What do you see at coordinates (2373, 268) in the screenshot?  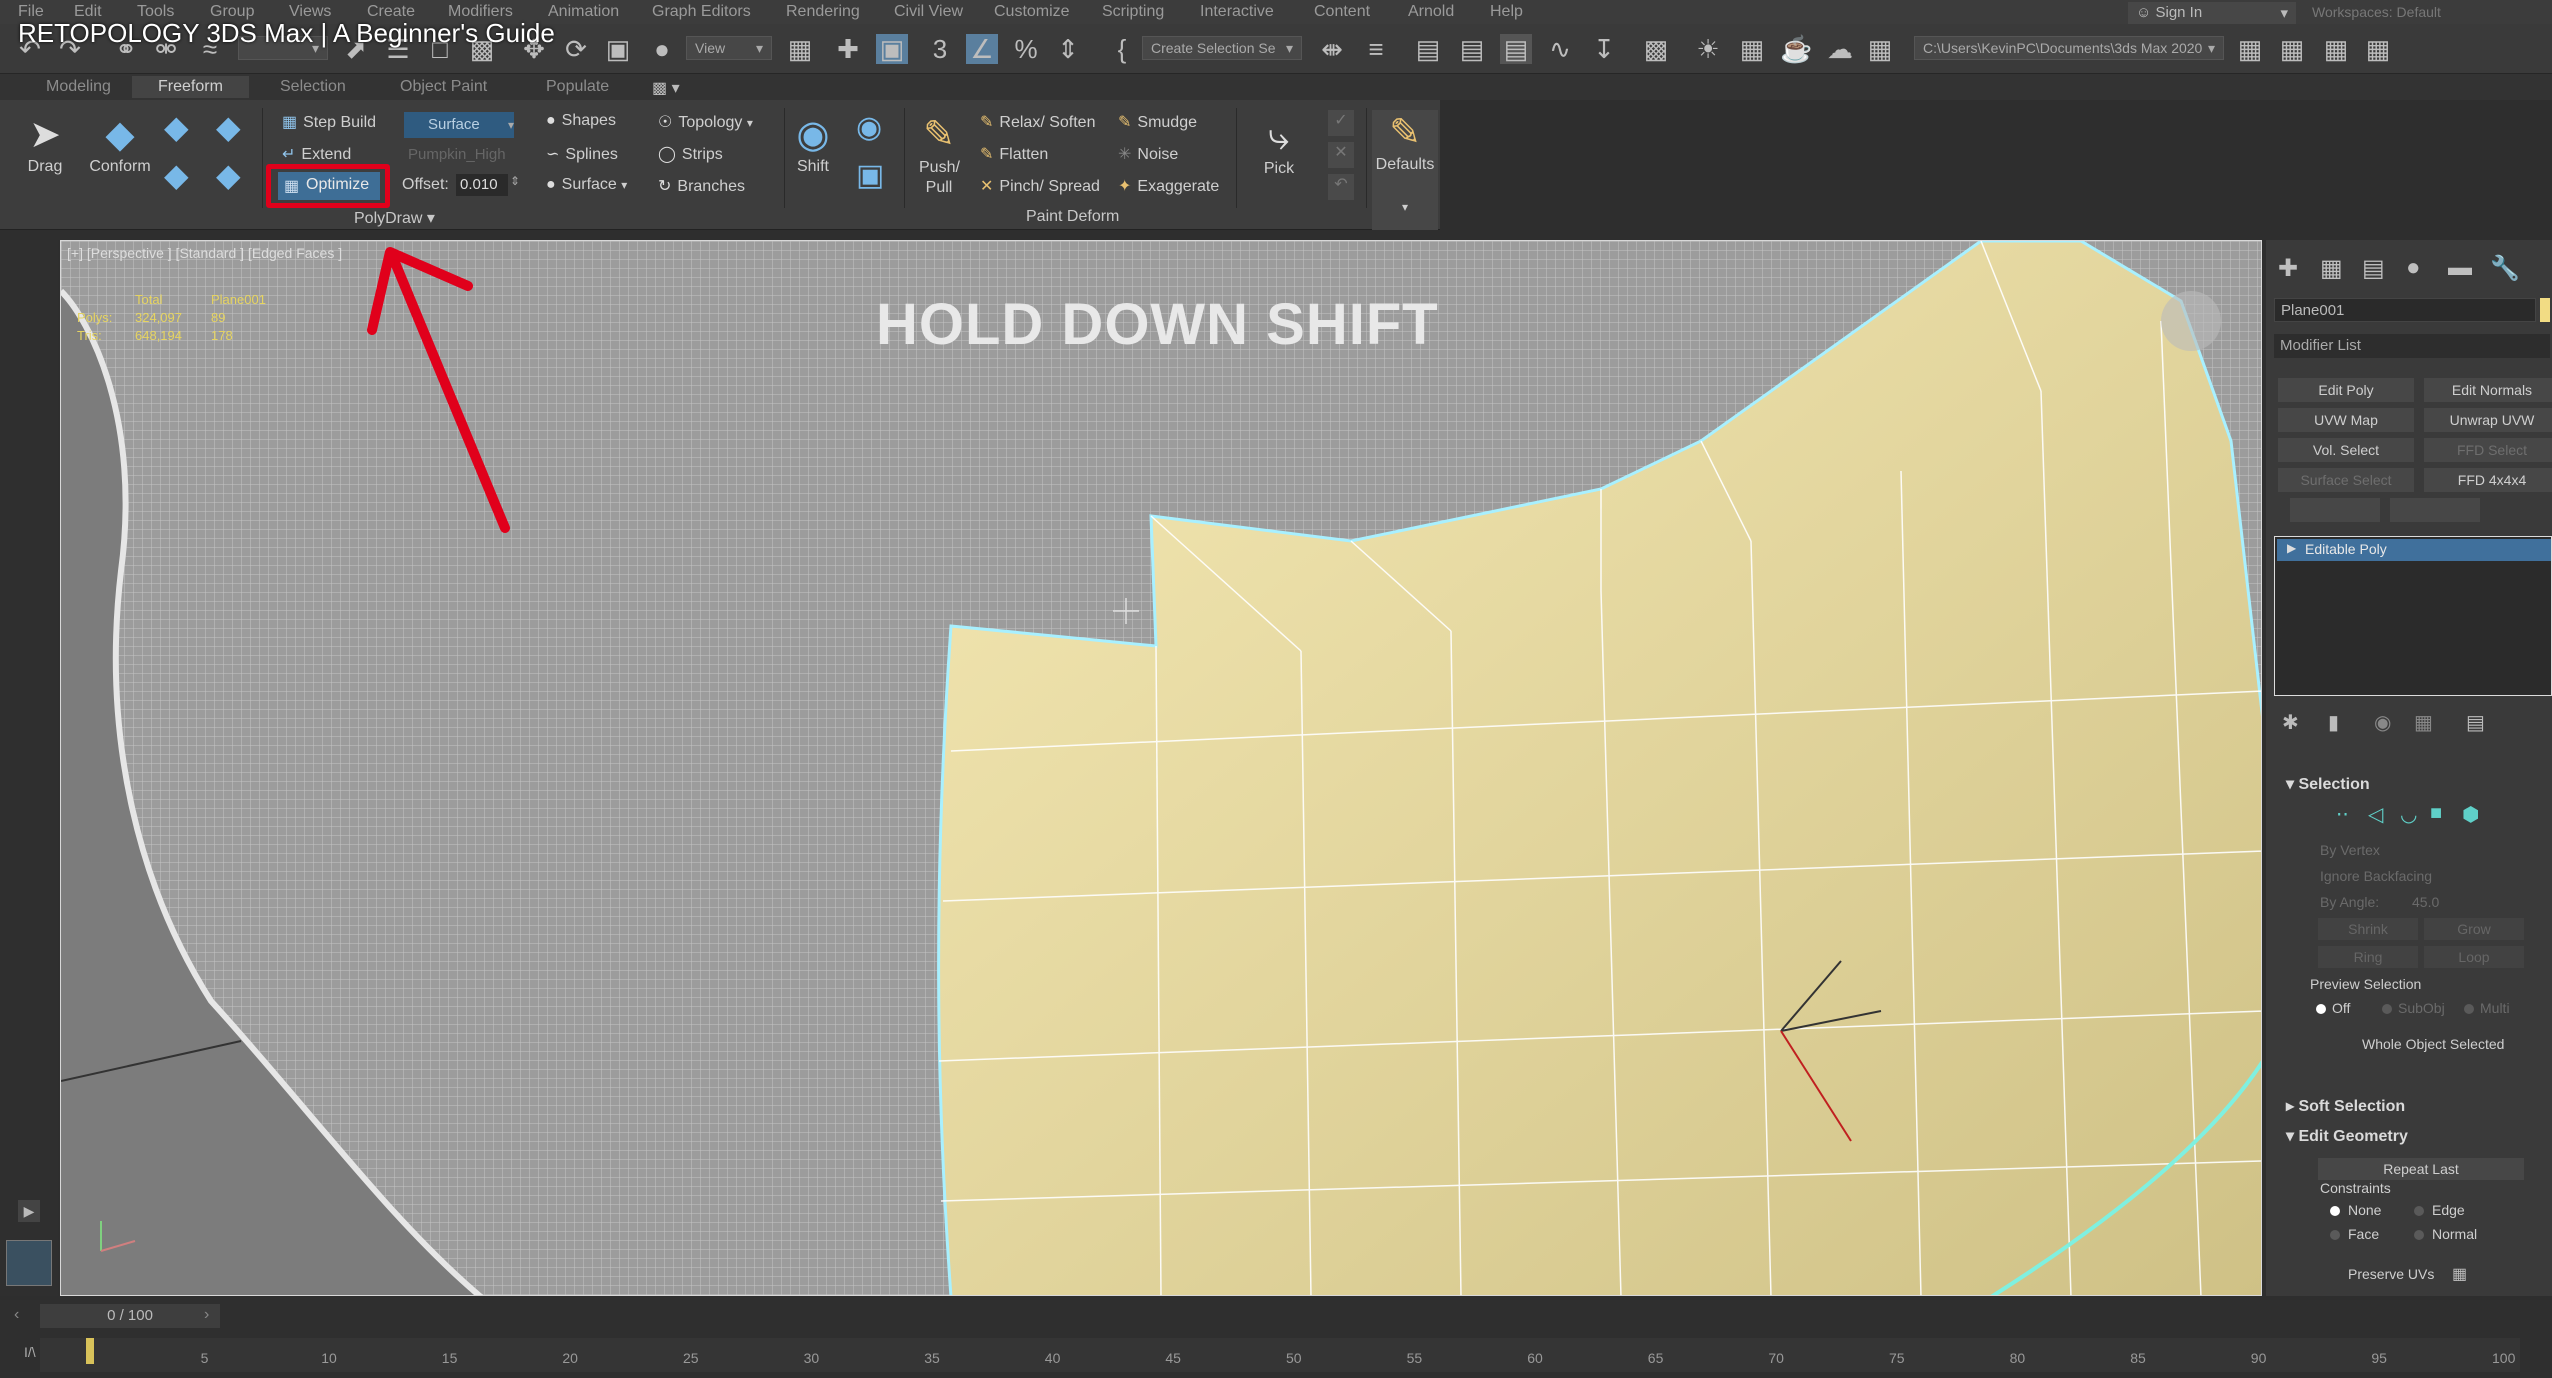 I see `hierarchy-tab-icon: ▤` at bounding box center [2373, 268].